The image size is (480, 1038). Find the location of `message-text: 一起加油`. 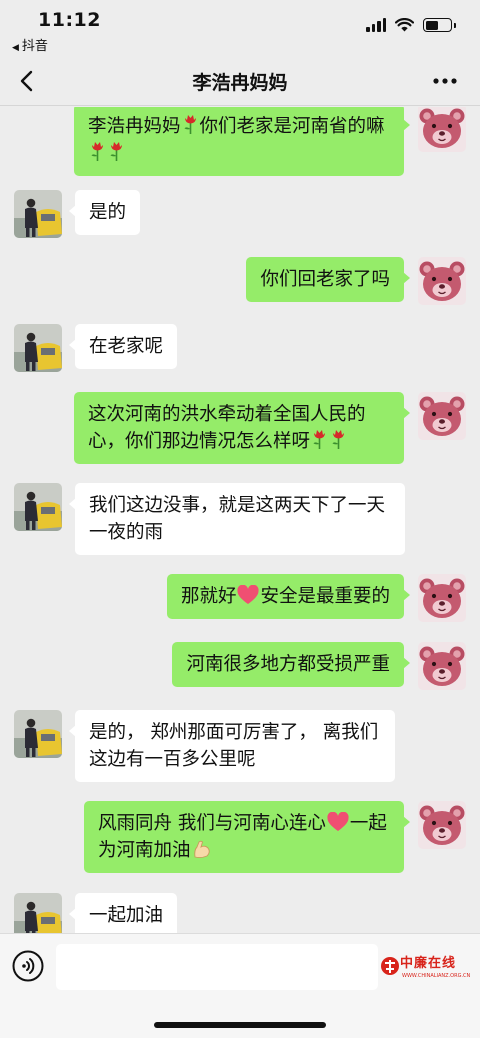

message-text: 一起加油 is located at coordinates (126, 915).